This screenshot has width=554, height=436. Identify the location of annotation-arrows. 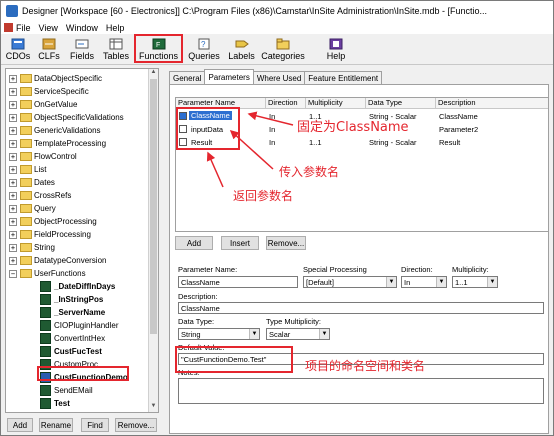
(250, 149).